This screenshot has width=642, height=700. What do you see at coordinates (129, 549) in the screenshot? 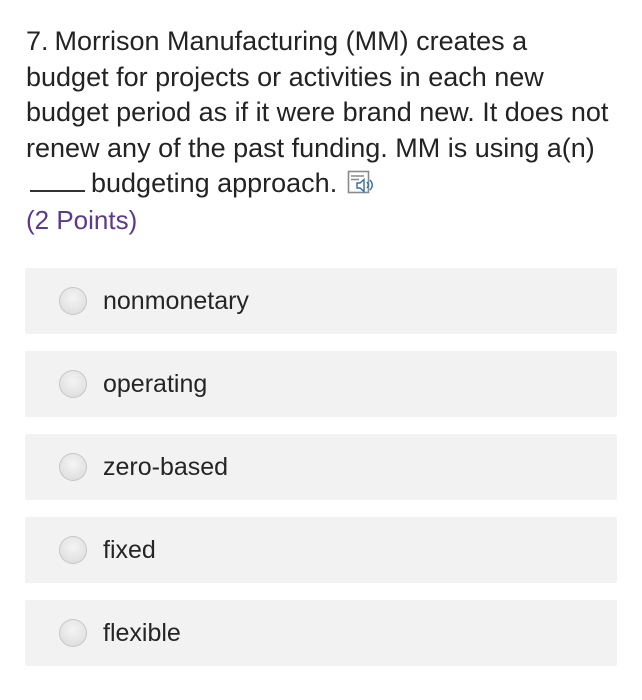
I see `option-label: fixed` at bounding box center [129, 549].